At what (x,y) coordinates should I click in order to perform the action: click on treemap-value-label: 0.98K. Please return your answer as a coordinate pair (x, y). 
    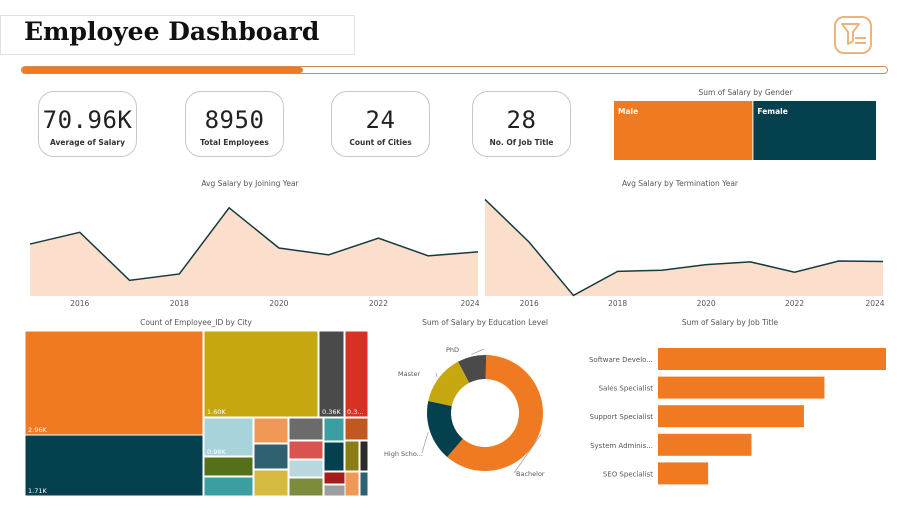
    Looking at the image, I should click on (216, 452).